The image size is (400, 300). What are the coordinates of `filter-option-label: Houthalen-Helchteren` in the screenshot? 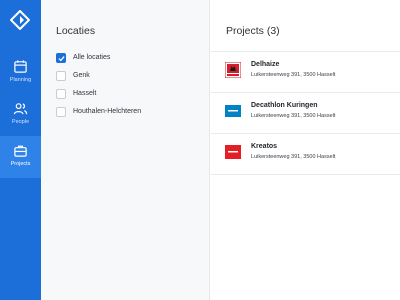 It's located at (107, 111).